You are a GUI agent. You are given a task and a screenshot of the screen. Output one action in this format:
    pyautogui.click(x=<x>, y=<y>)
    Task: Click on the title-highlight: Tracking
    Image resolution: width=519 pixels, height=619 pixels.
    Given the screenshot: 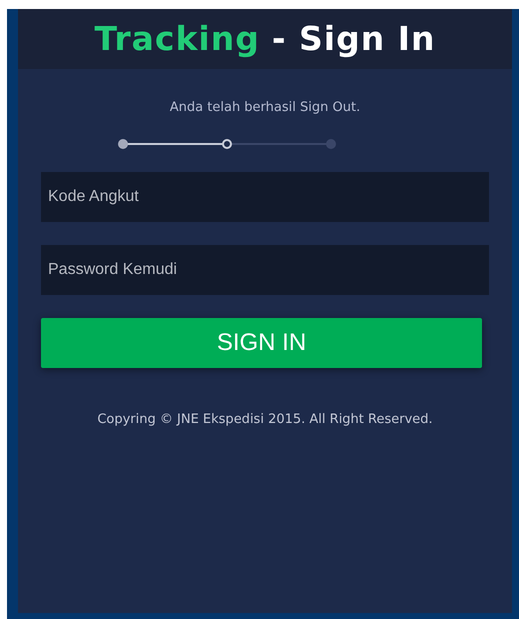 What is the action you would take?
    pyautogui.click(x=177, y=39)
    